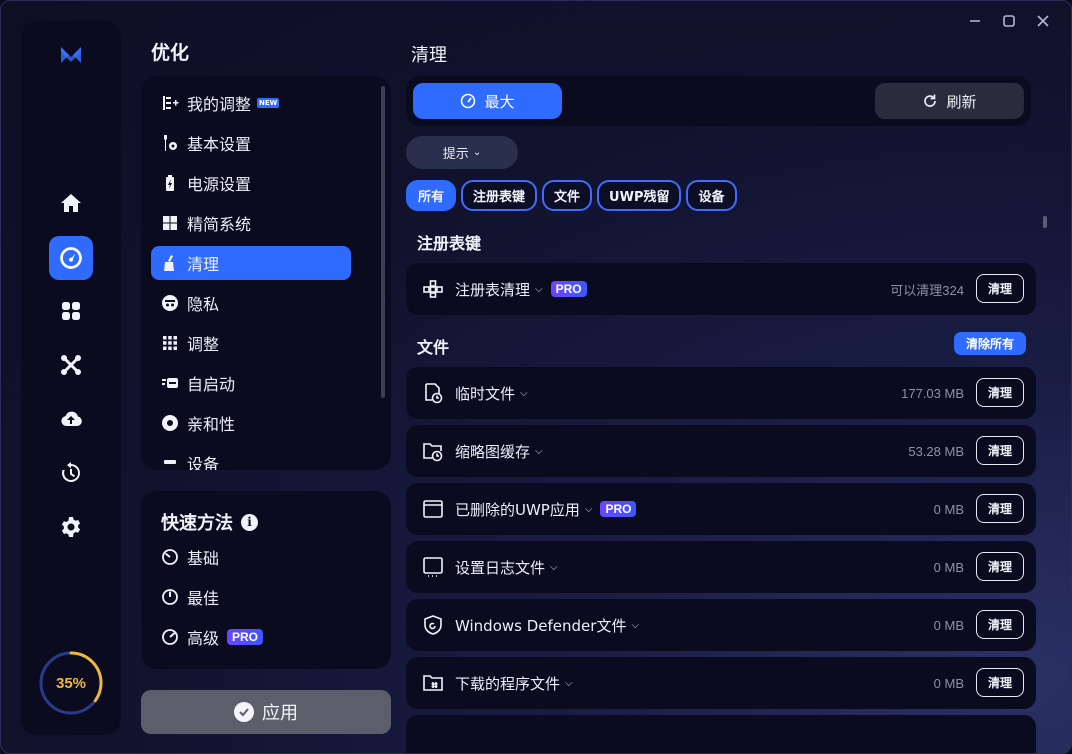 This screenshot has width=1072, height=754. Describe the element at coordinates (1045, 222) in the screenshot. I see `main-scrollbar` at that location.